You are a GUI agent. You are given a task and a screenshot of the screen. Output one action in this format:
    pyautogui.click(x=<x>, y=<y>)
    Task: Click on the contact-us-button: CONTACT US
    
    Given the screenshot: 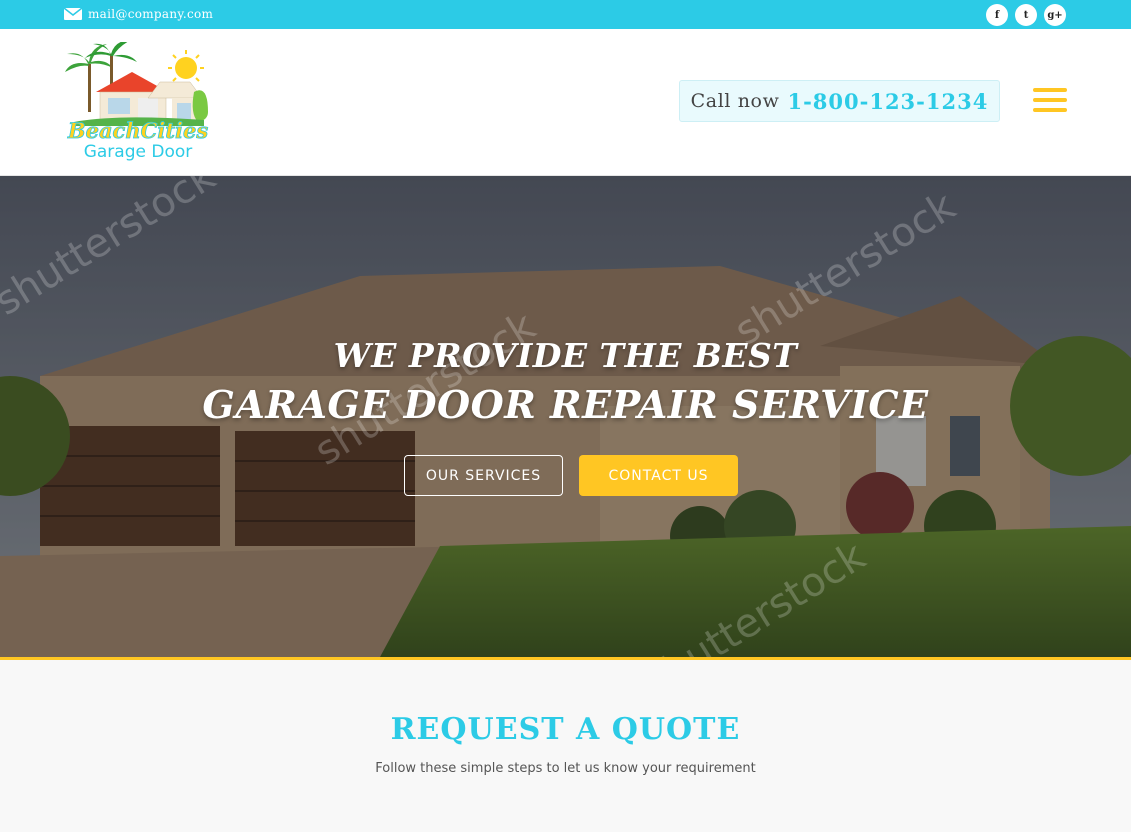 What is the action you would take?
    pyautogui.click(x=658, y=475)
    